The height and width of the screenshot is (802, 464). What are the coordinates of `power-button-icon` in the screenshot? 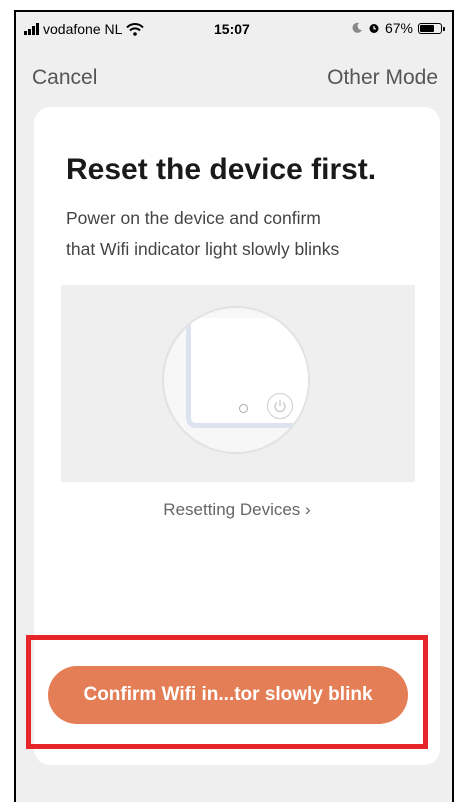 It's located at (280, 406).